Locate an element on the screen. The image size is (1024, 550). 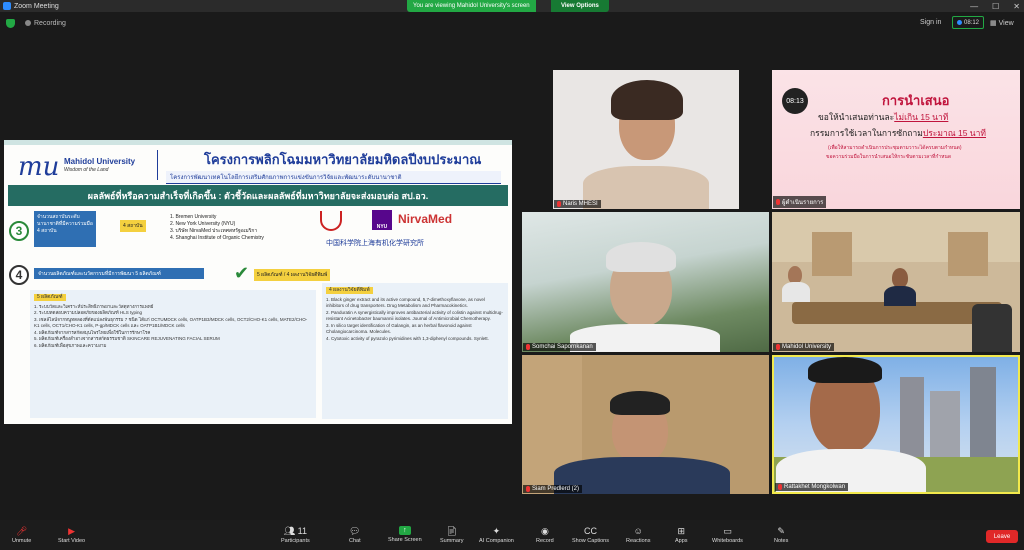
apps-icon: ⊞ is located at coordinates (681, 531).